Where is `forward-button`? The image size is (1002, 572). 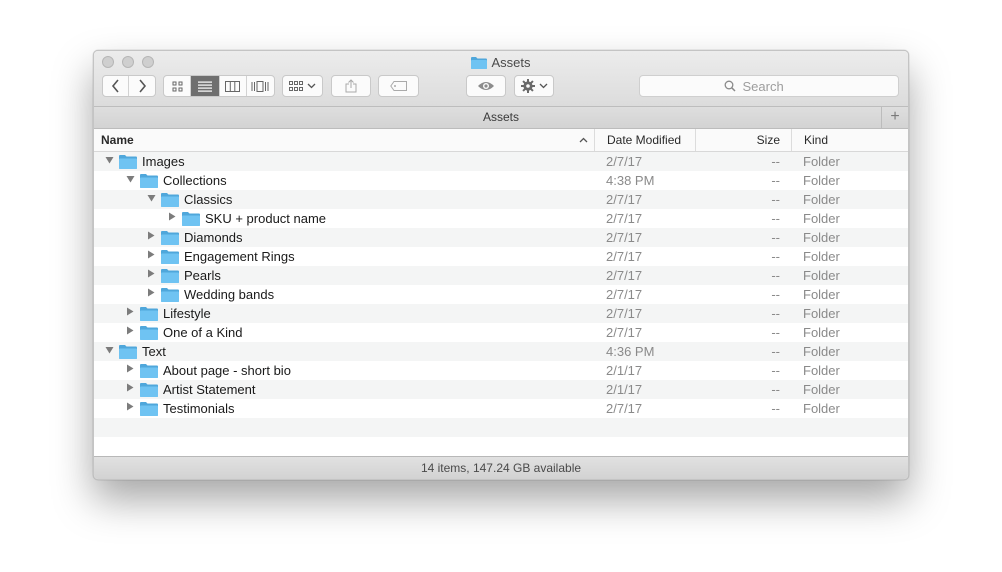 forward-button is located at coordinates (142, 86).